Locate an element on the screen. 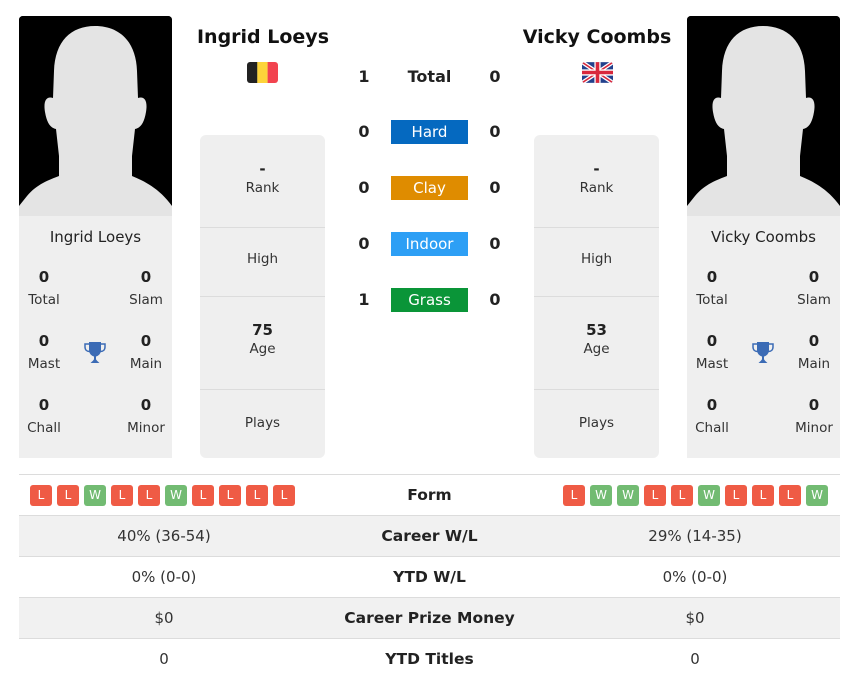  h2h-grass-row: 1 Grass 0 is located at coordinates (430, 300).